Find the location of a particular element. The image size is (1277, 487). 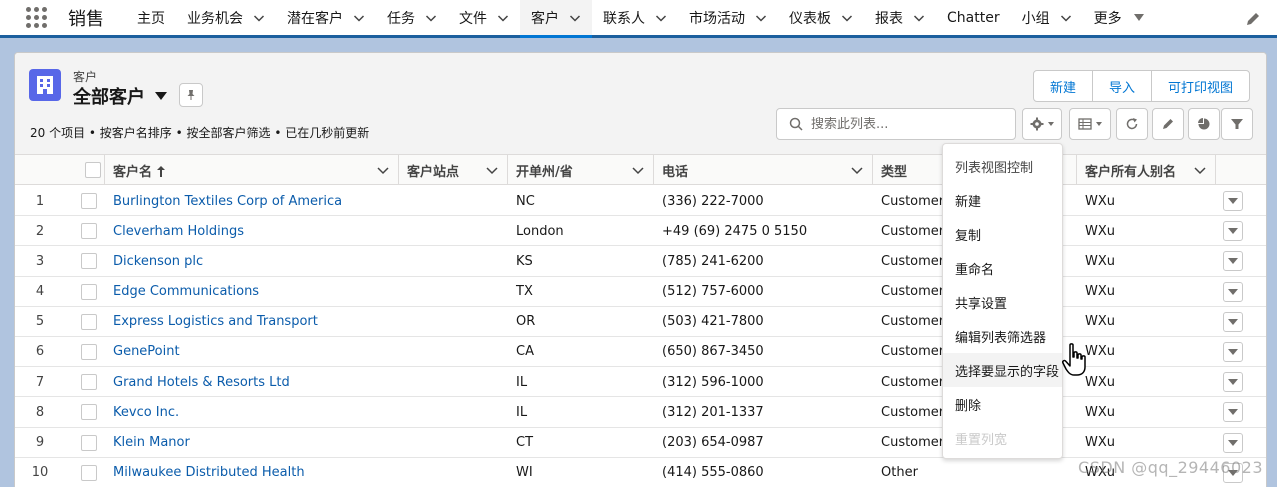

nav-tab-6: 联系人 is located at coordinates (635, 17).